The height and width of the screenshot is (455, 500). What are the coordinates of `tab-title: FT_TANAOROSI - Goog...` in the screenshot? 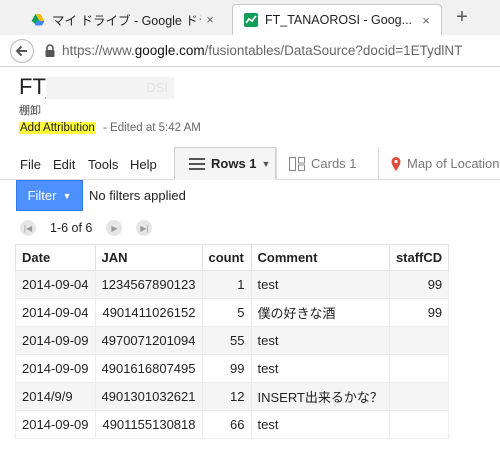 It's located at (339, 20).